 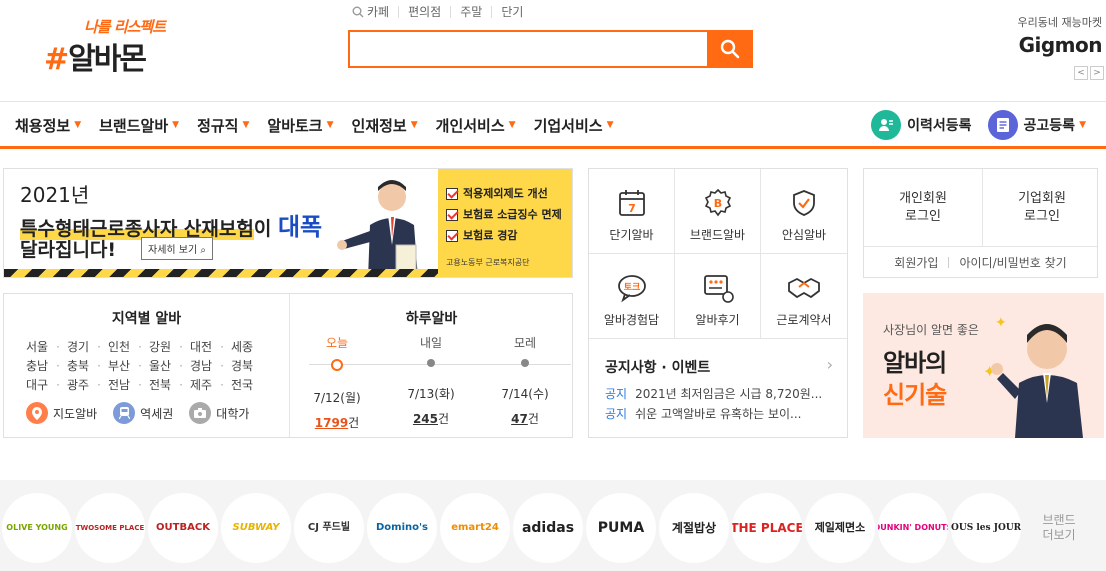 I want to click on banner-line2-rest: 이, so click(x=265, y=229).